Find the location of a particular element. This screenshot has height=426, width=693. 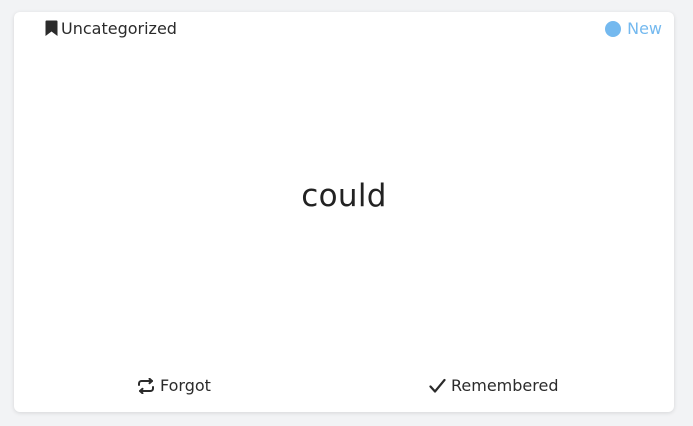

remembered-label: Remembered is located at coordinates (505, 385).